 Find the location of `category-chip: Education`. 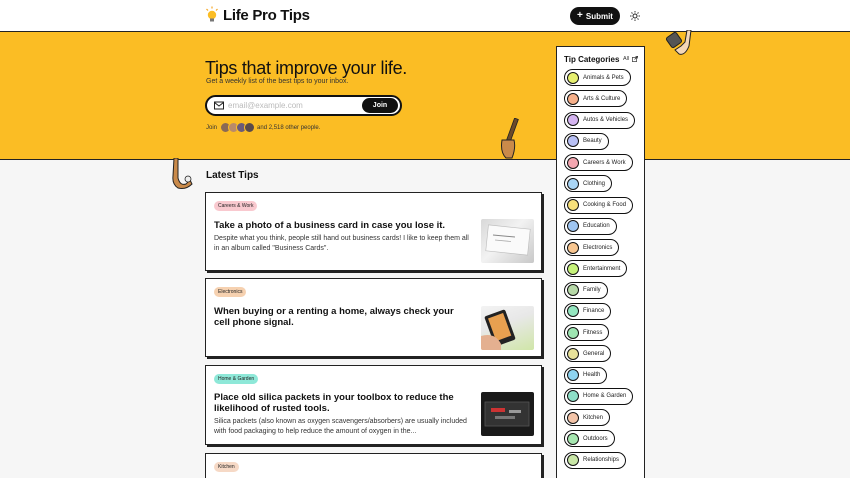

category-chip: Education is located at coordinates (590, 226).